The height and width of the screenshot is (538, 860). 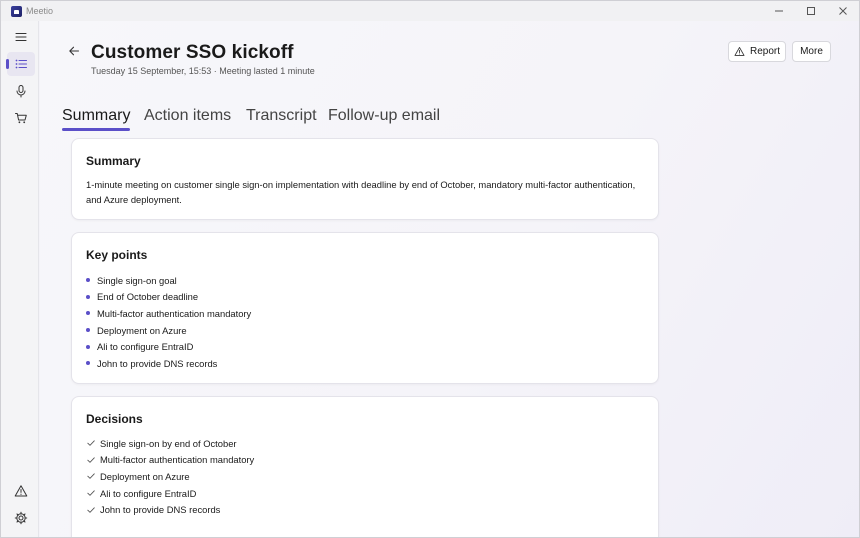 What do you see at coordinates (384, 116) in the screenshot?
I see `tab-follow-up-email: Follow-up email` at bounding box center [384, 116].